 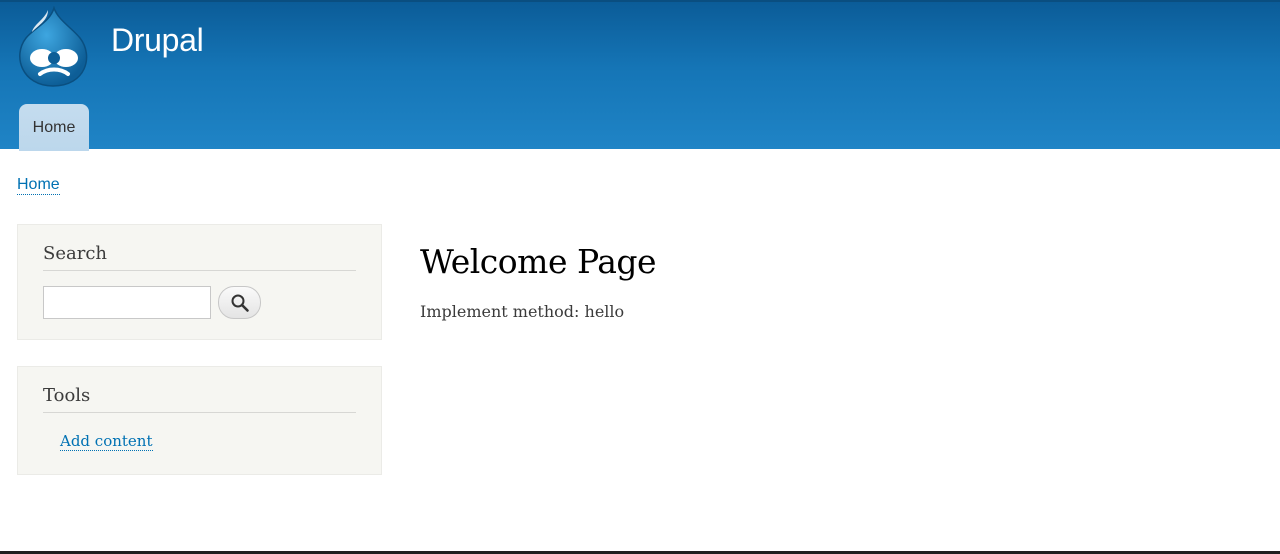 What do you see at coordinates (199, 399) in the screenshot?
I see `tools-block-title: Tools` at bounding box center [199, 399].